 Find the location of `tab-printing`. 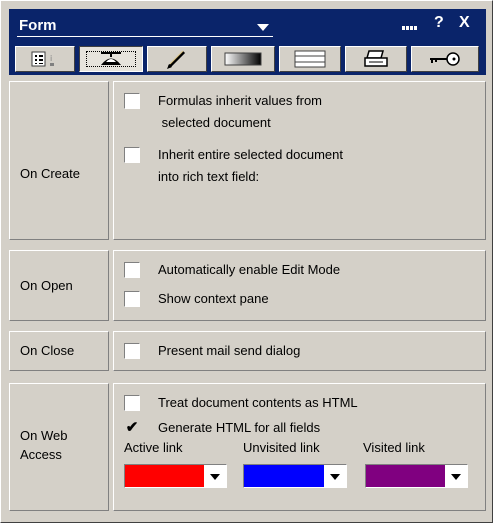

tab-printing is located at coordinates (376, 59).